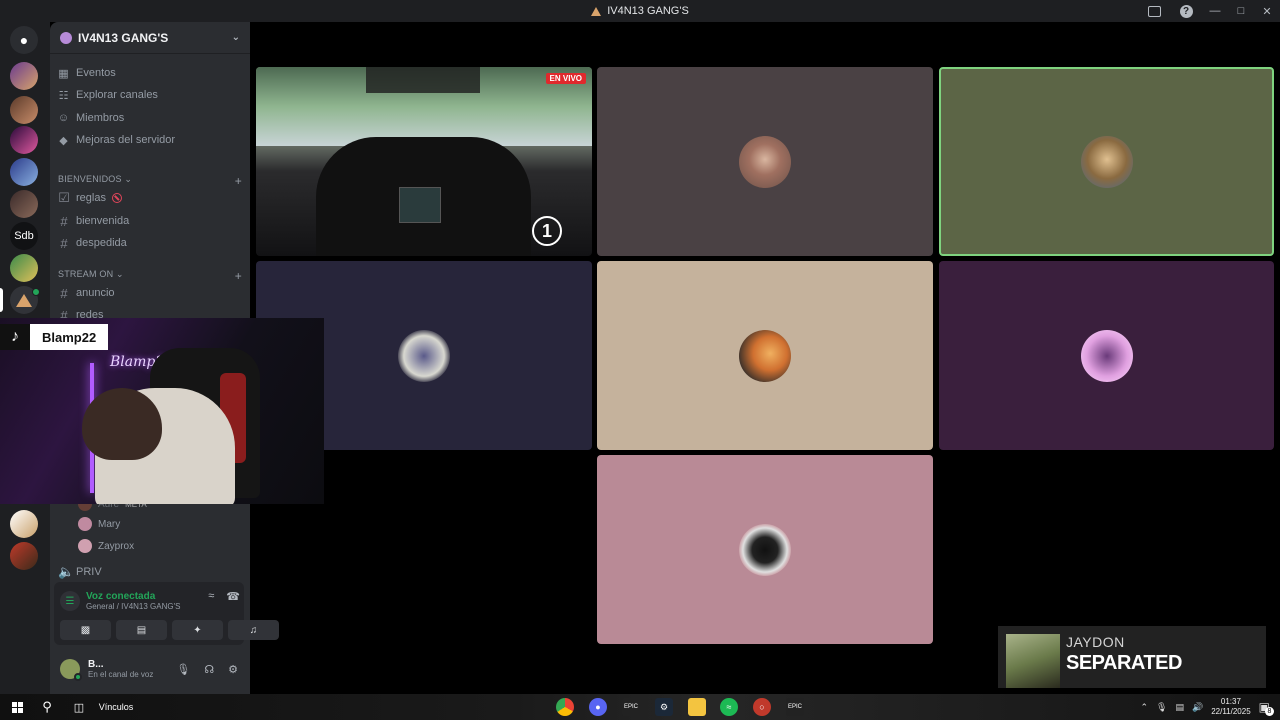 This screenshot has height=720, width=1280. Describe the element at coordinates (106, 546) in the screenshot. I see `voice-user-zayprox: Zayprox` at that location.